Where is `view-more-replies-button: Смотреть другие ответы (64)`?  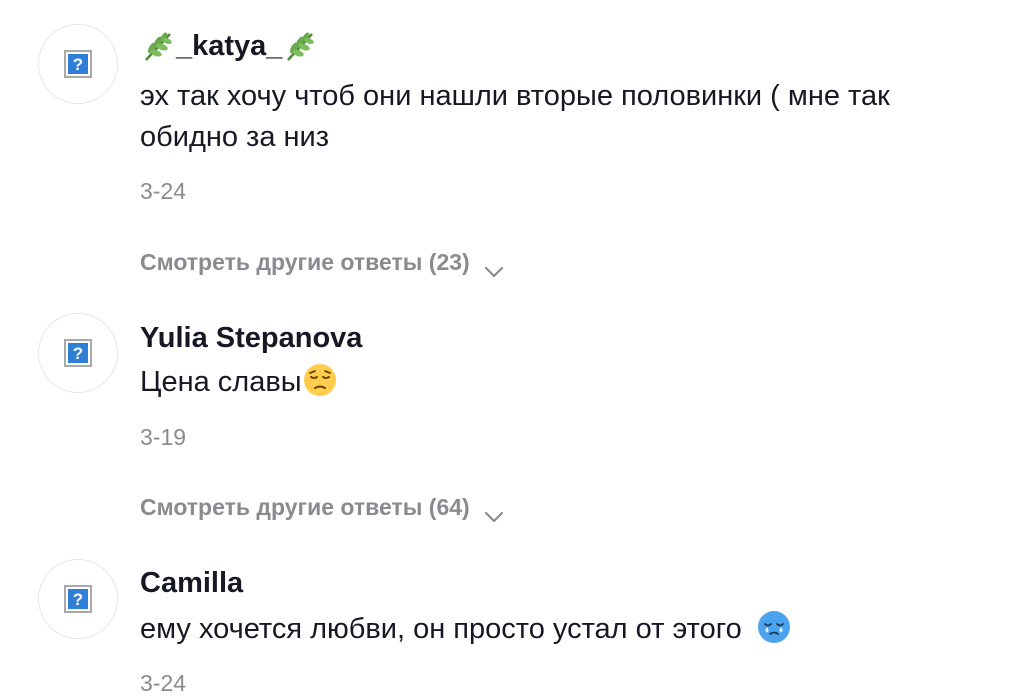 view-more-replies-button: Смотреть другие ответы (64) is located at coordinates (322, 508).